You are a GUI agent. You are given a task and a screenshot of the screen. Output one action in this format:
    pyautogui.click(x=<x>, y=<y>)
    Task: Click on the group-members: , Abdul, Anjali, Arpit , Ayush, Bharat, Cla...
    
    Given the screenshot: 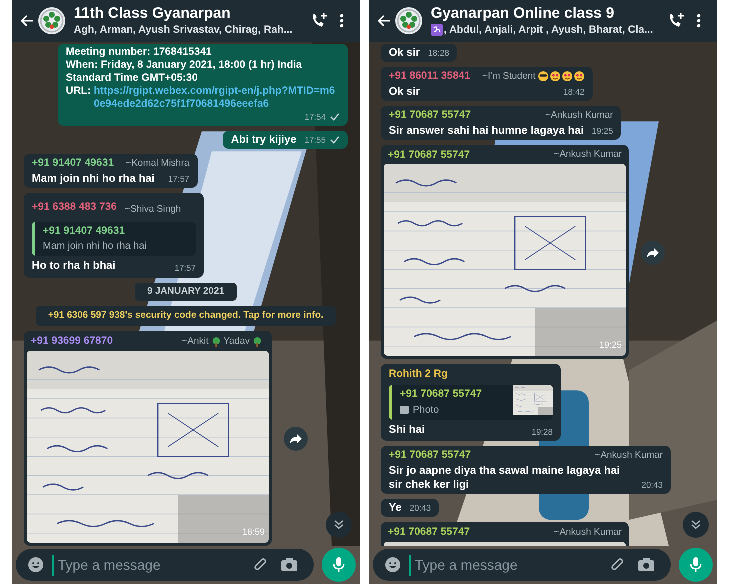 What is the action you would take?
    pyautogui.click(x=549, y=30)
    